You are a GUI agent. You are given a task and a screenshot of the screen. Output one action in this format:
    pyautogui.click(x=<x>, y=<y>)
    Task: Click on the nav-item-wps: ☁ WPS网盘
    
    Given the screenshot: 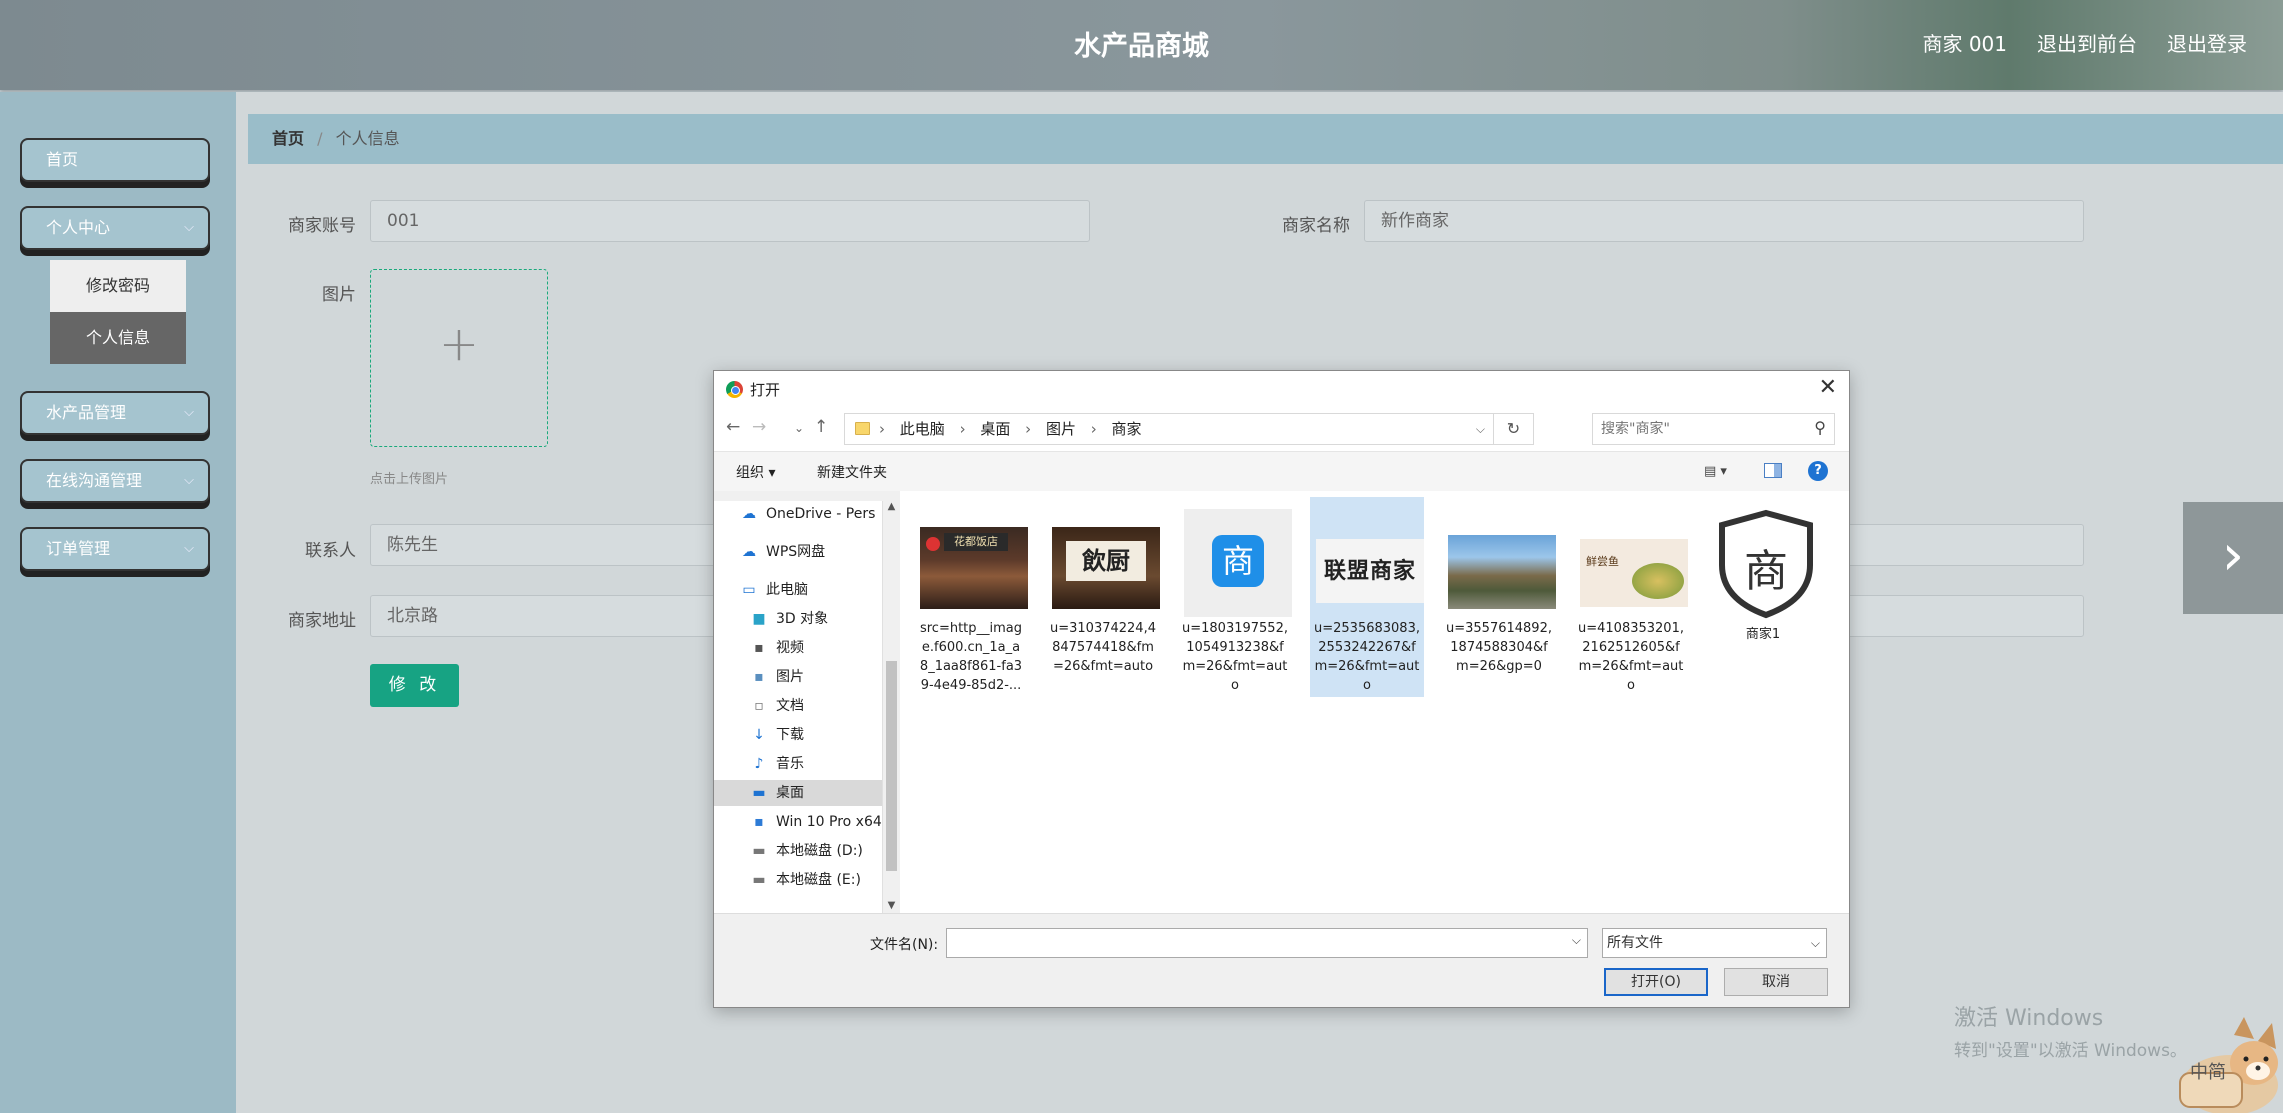 What is the action you would take?
    pyautogui.click(x=801, y=552)
    